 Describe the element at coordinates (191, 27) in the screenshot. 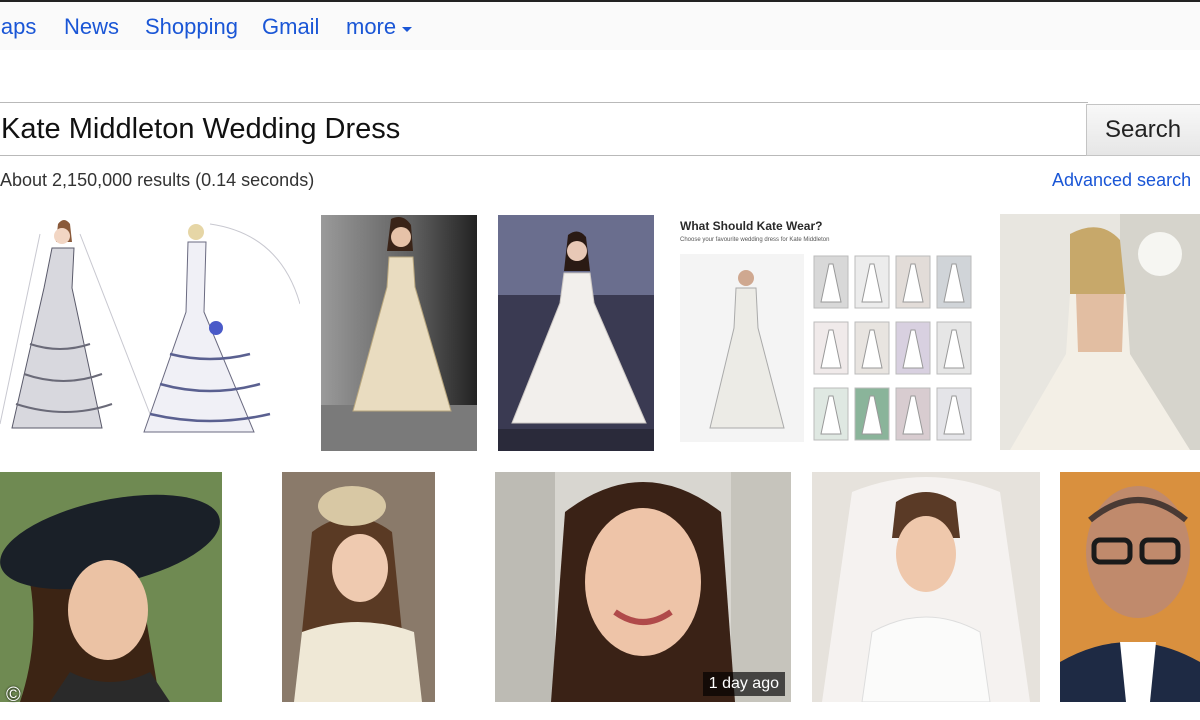

I see `nav-shopping-link: Shopping` at that location.